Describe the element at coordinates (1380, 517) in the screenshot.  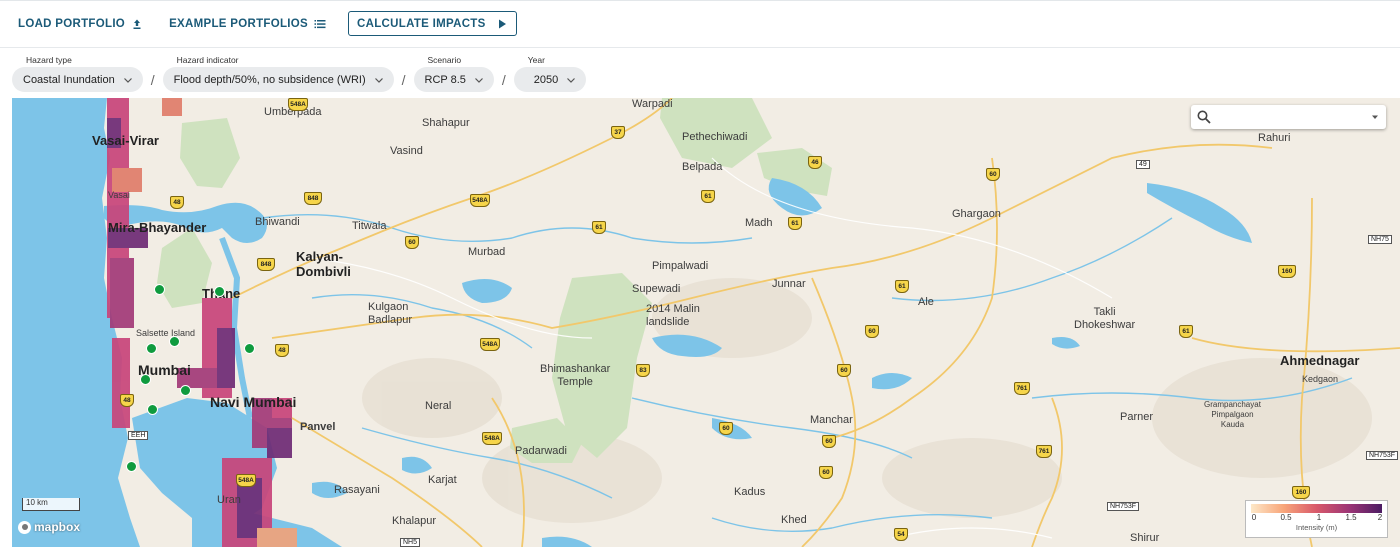
I see `legend-tick: 2` at that location.